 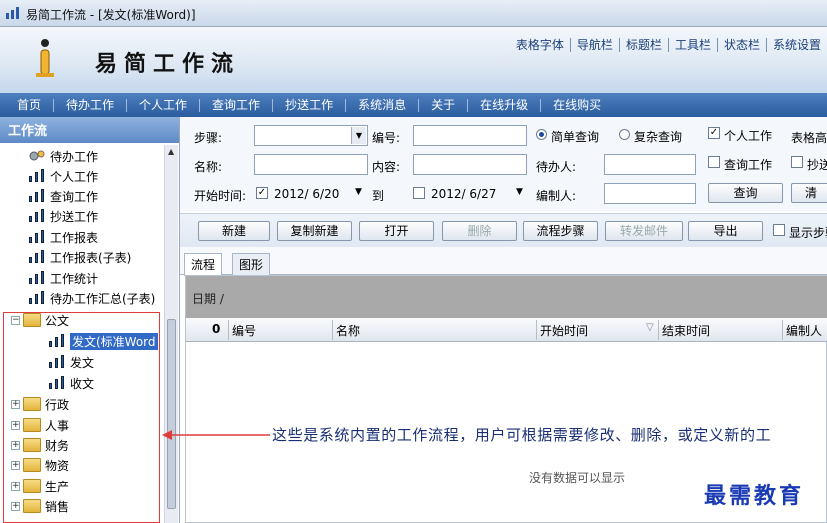 I want to click on nav-cc: 抄送工作, so click(x=308, y=105).